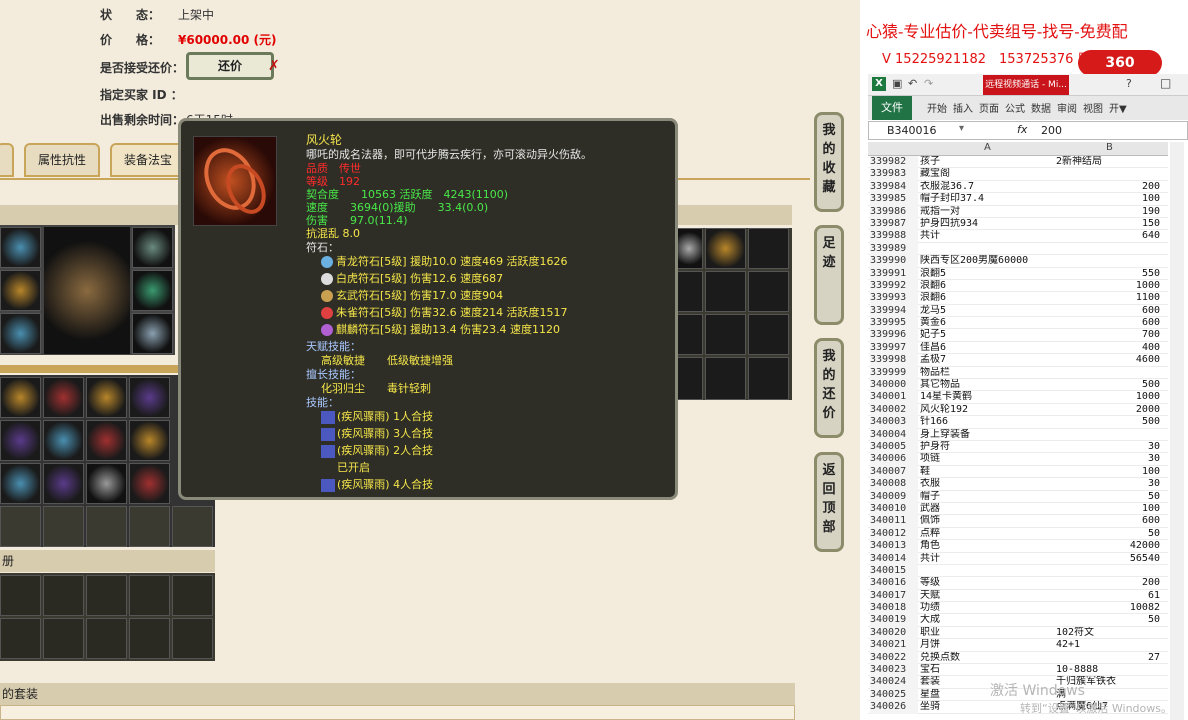  What do you see at coordinates (1108, 645) in the screenshot?
I see `cell-b: 42+1` at bounding box center [1108, 645].